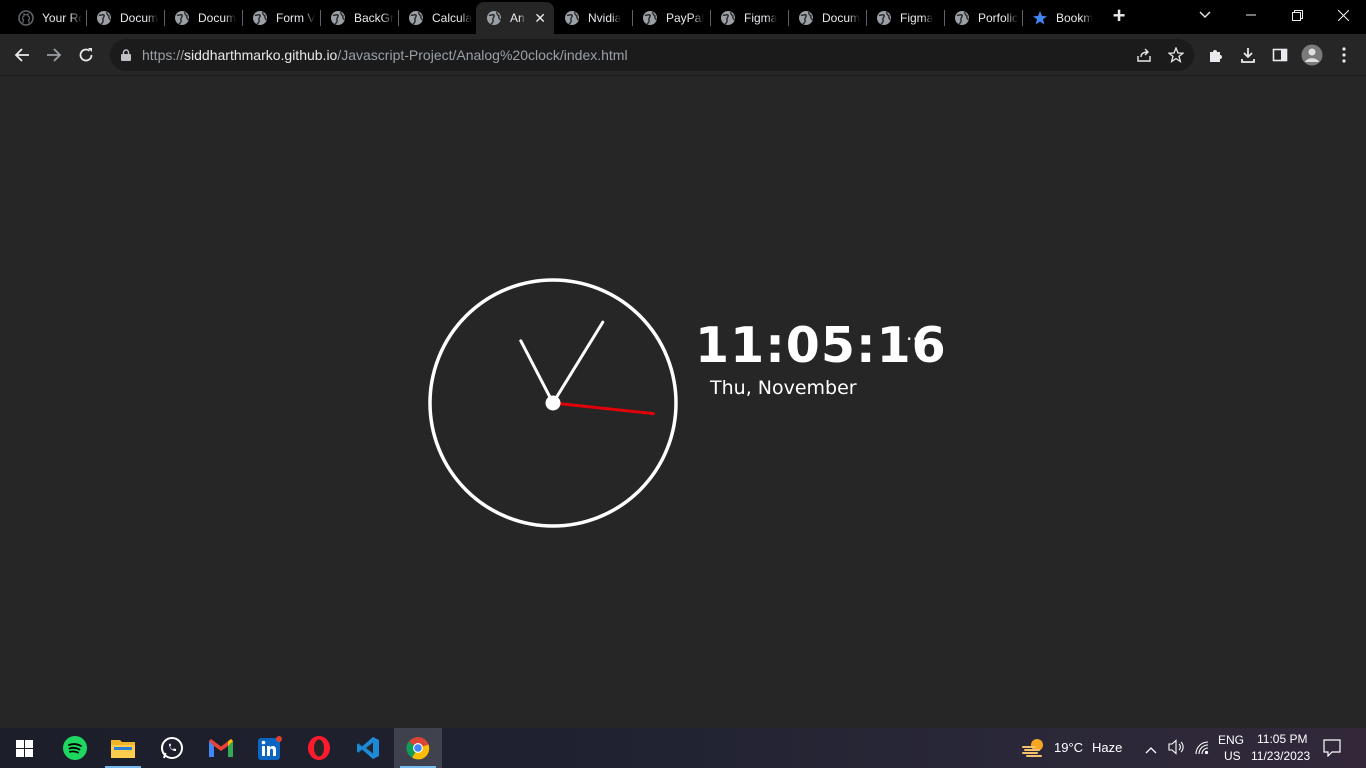 The width and height of the screenshot is (1366, 768). Describe the element at coordinates (1040, 18) in the screenshot. I see `star-icon` at that location.